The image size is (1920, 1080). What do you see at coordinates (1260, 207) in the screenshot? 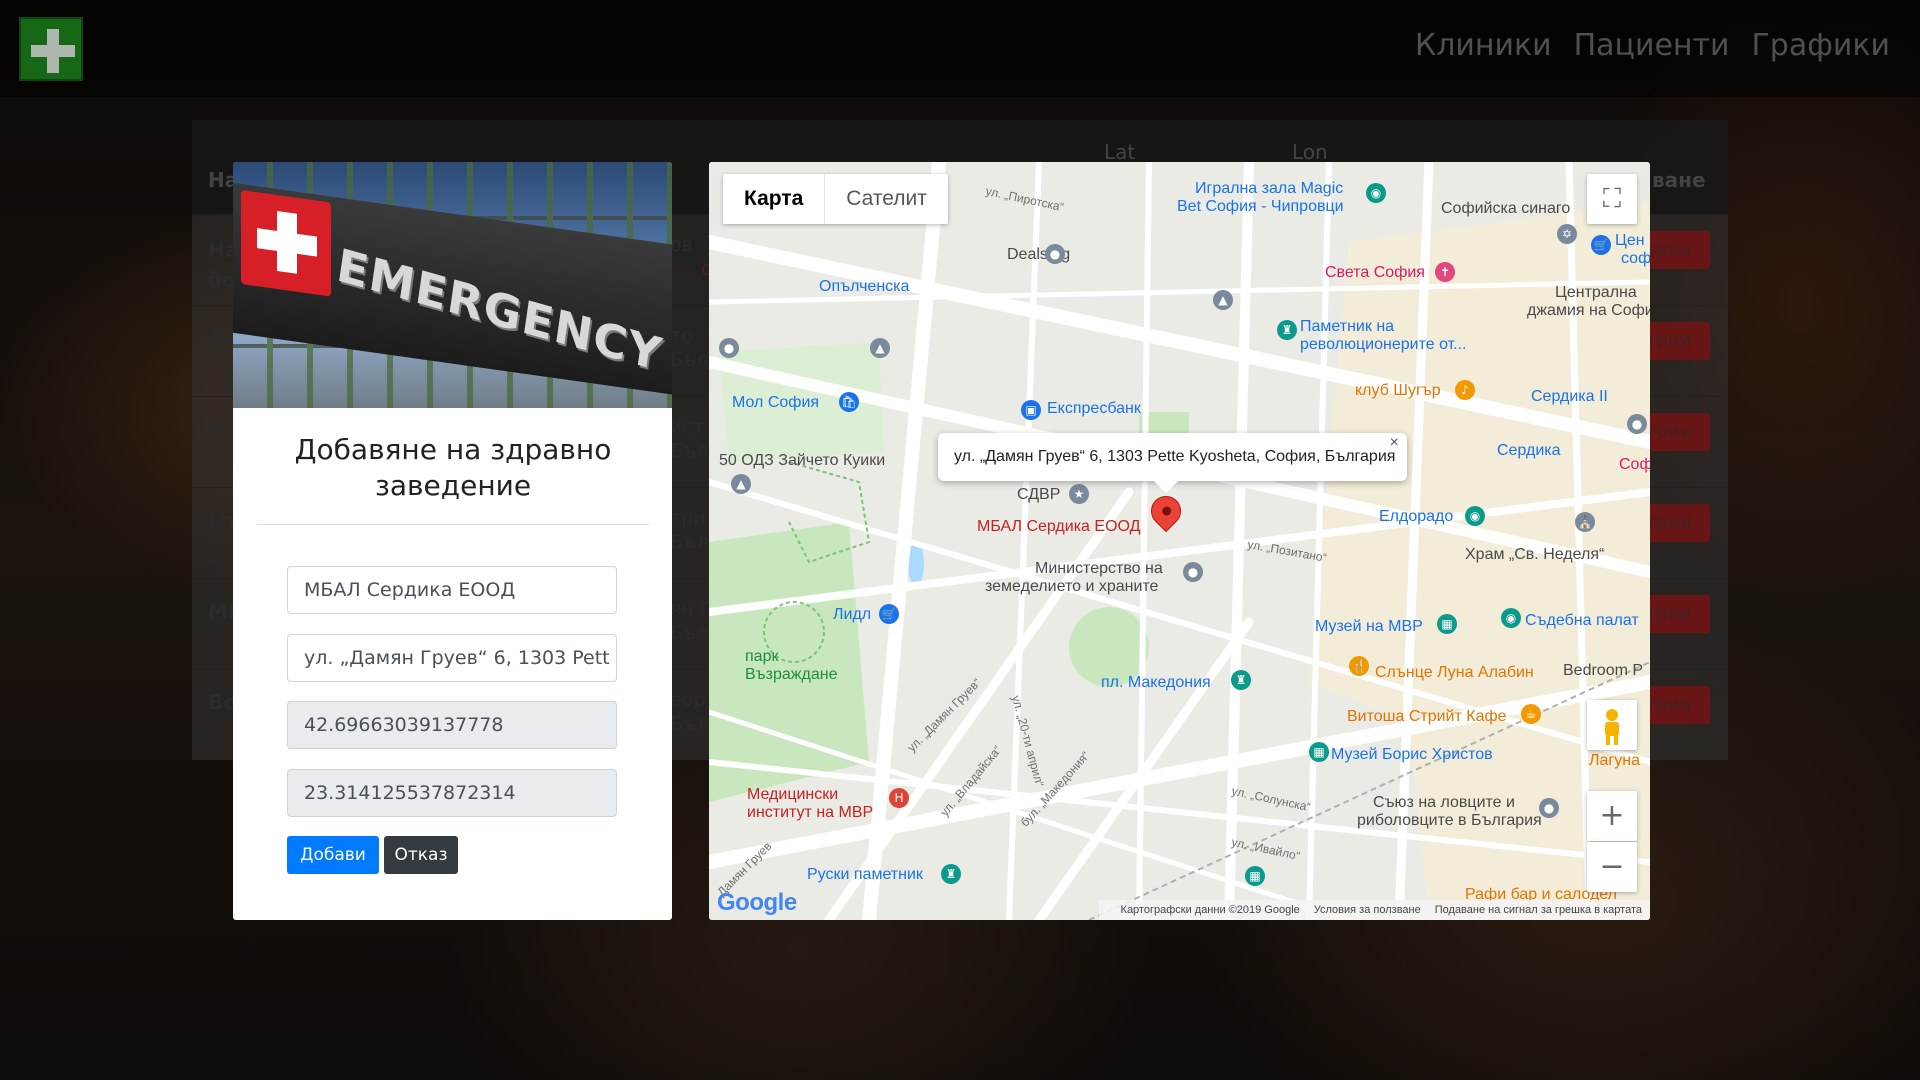
I see `map-place-label: Bet София - Чипровци` at bounding box center [1260, 207].